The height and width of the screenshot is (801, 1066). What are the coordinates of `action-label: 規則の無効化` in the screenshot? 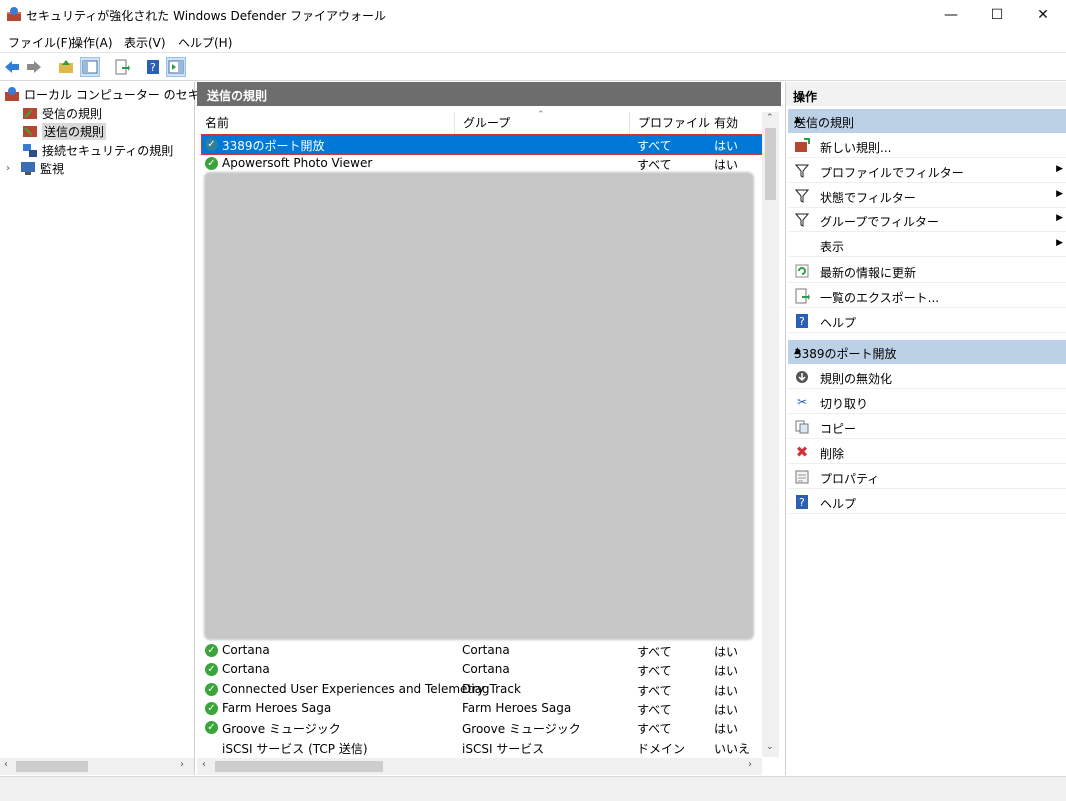 It's located at (856, 379).